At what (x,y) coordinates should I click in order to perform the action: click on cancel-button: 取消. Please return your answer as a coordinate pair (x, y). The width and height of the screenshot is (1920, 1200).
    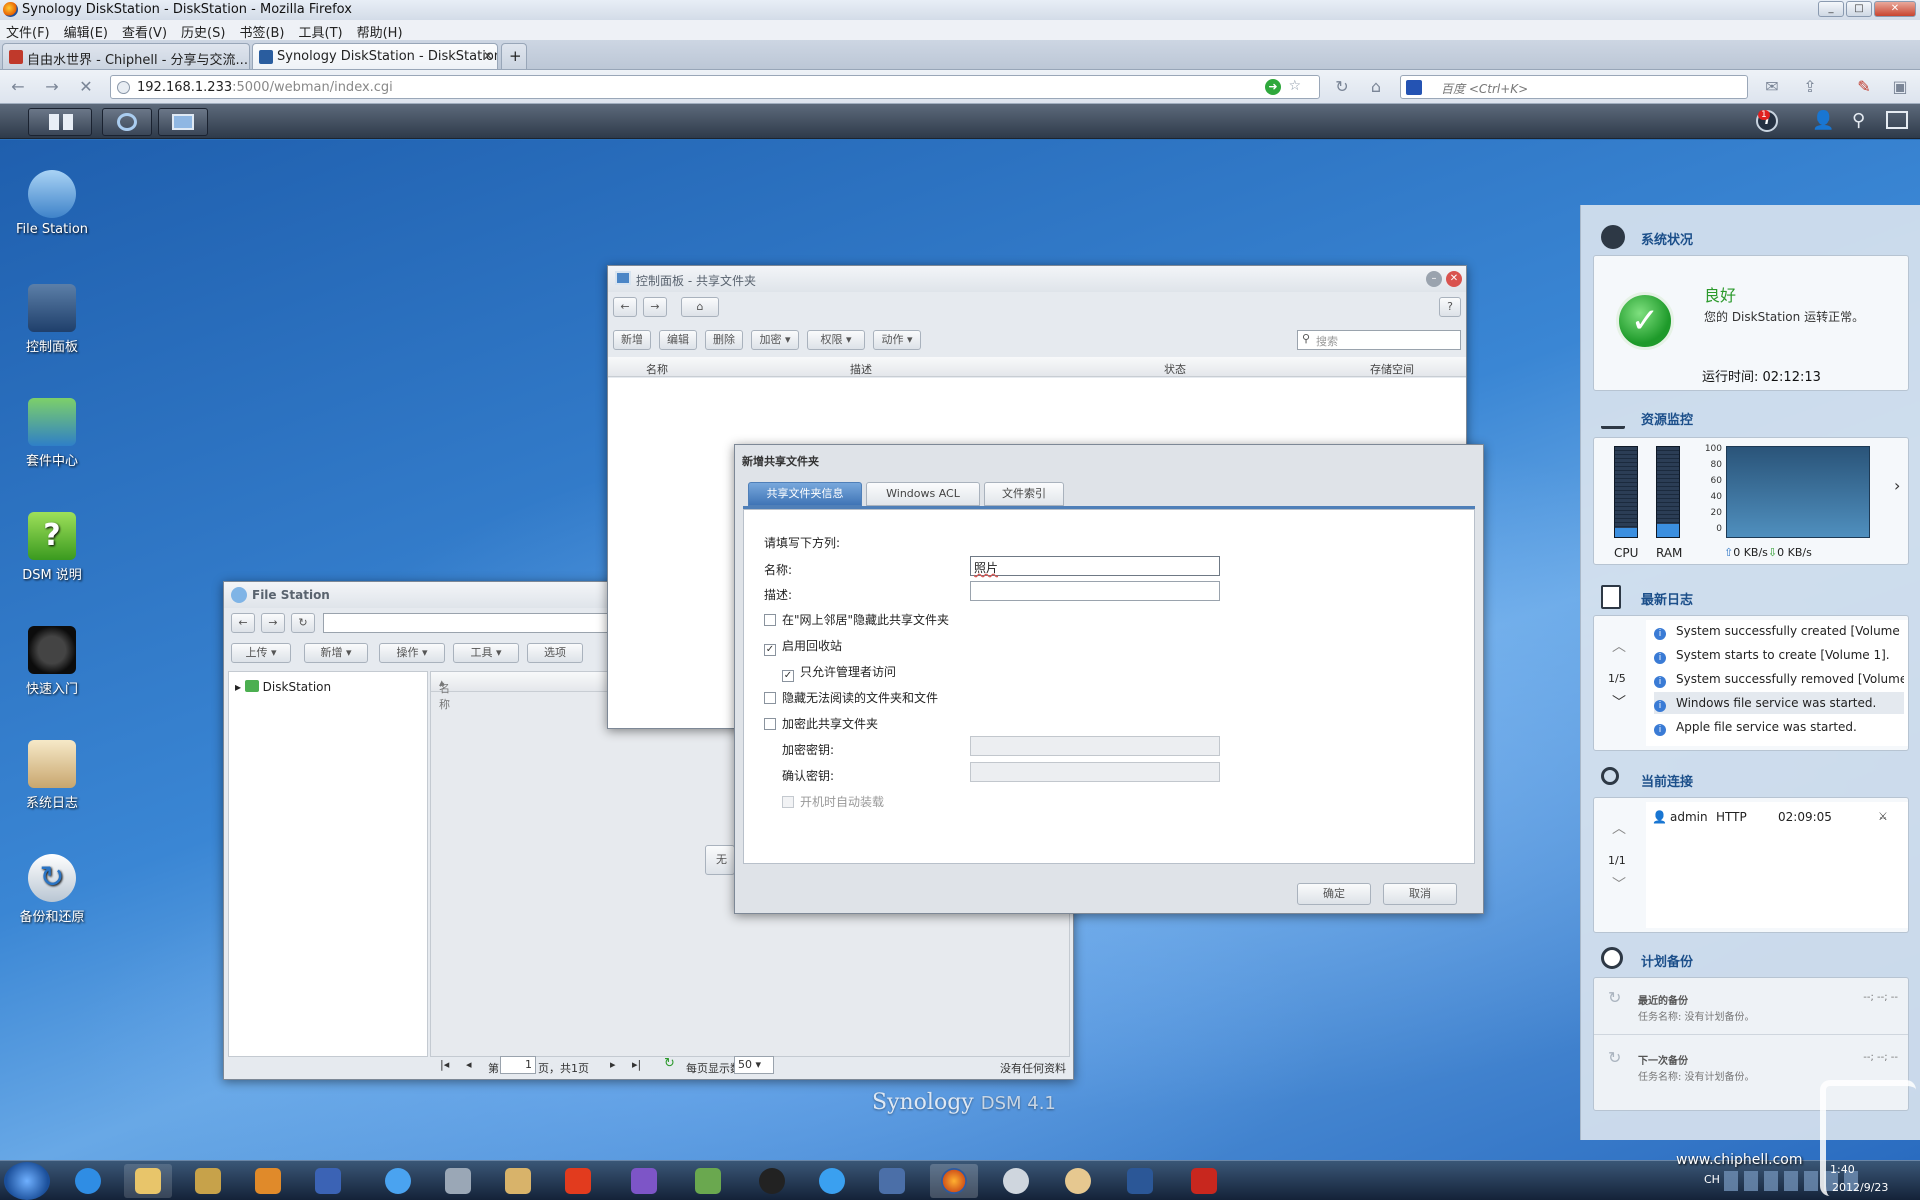
    Looking at the image, I should click on (1420, 894).